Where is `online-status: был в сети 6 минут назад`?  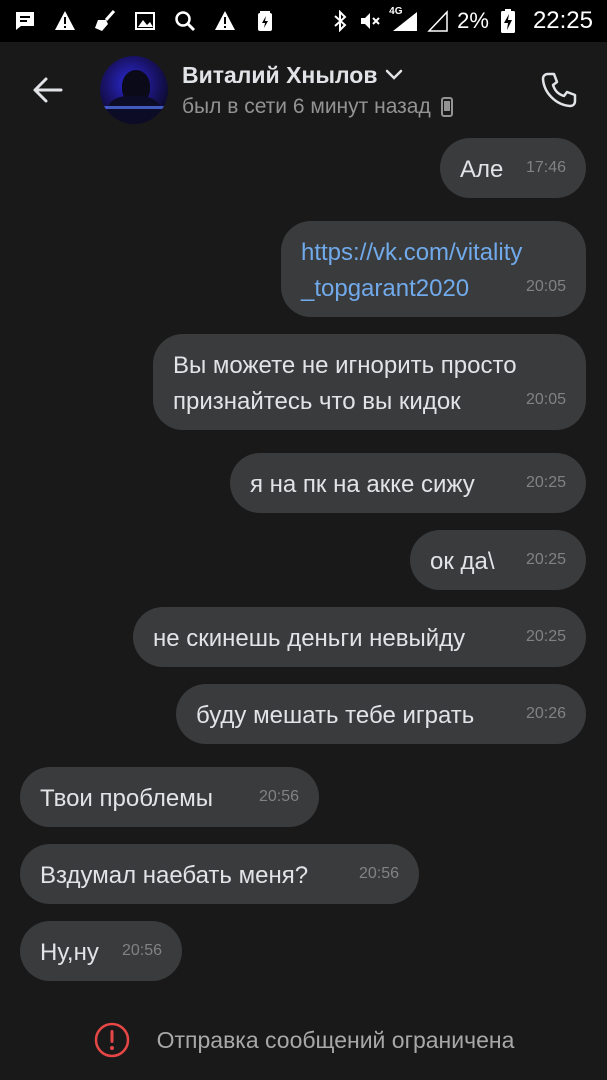
online-status: был в сети 6 минут назад is located at coordinates (306, 106).